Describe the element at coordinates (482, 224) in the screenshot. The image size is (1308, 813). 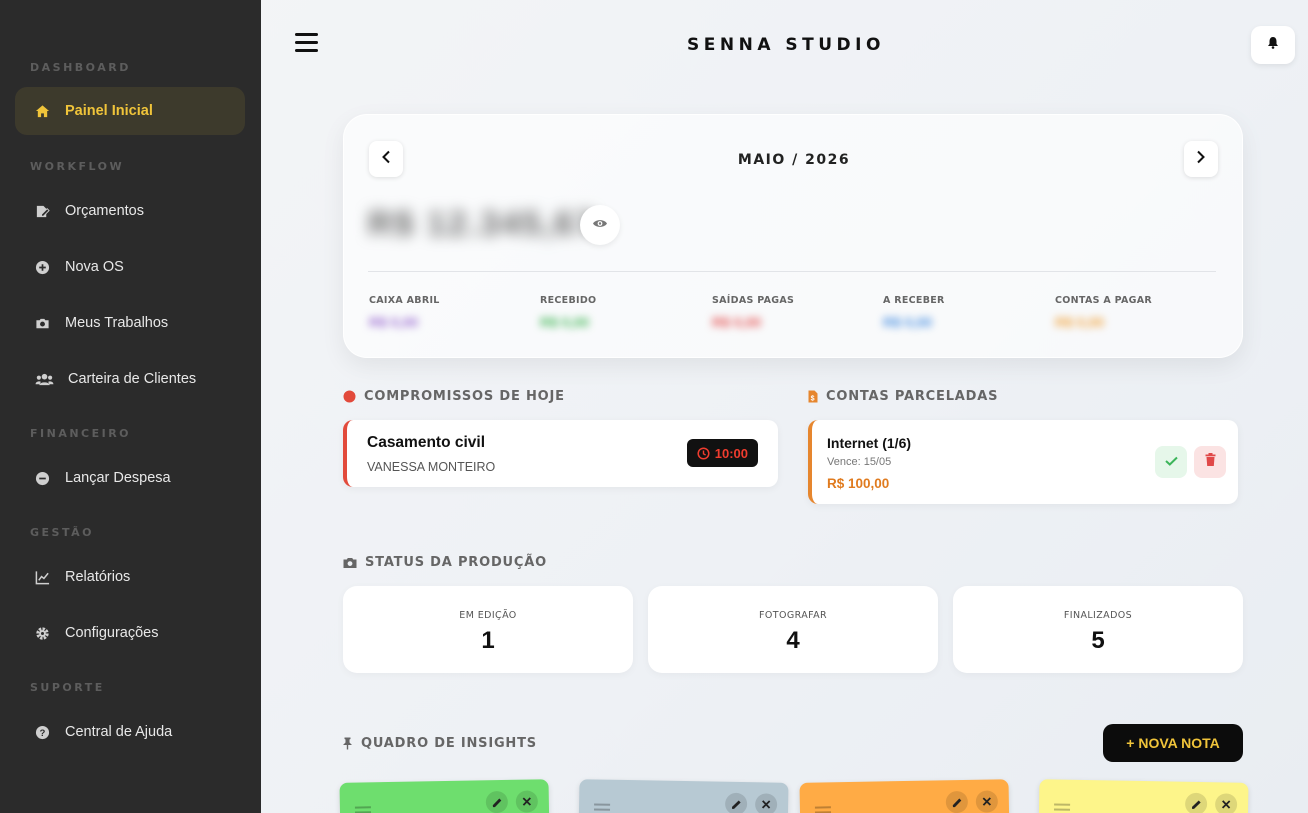
I see `balance-value-hidden: R$ 12.345,67` at that location.